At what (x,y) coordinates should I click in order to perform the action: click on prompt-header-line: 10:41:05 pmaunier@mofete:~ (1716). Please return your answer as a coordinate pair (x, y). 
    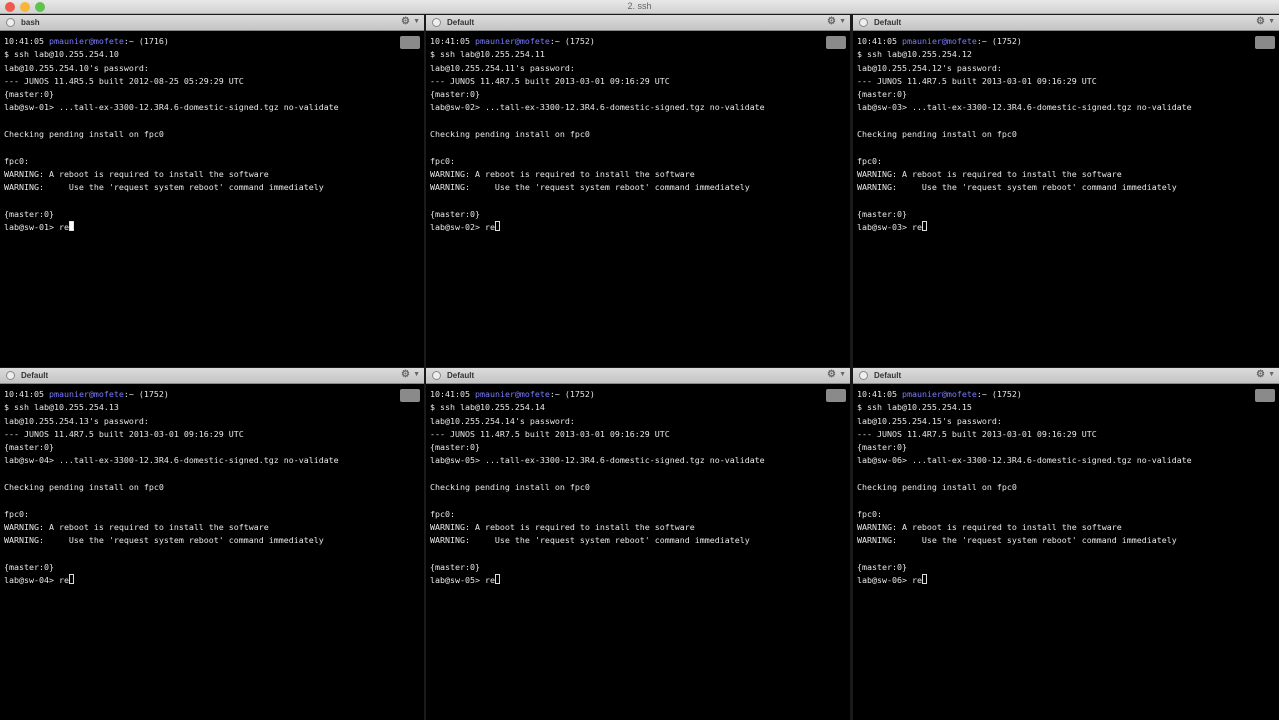
    Looking at the image, I should click on (214, 41).